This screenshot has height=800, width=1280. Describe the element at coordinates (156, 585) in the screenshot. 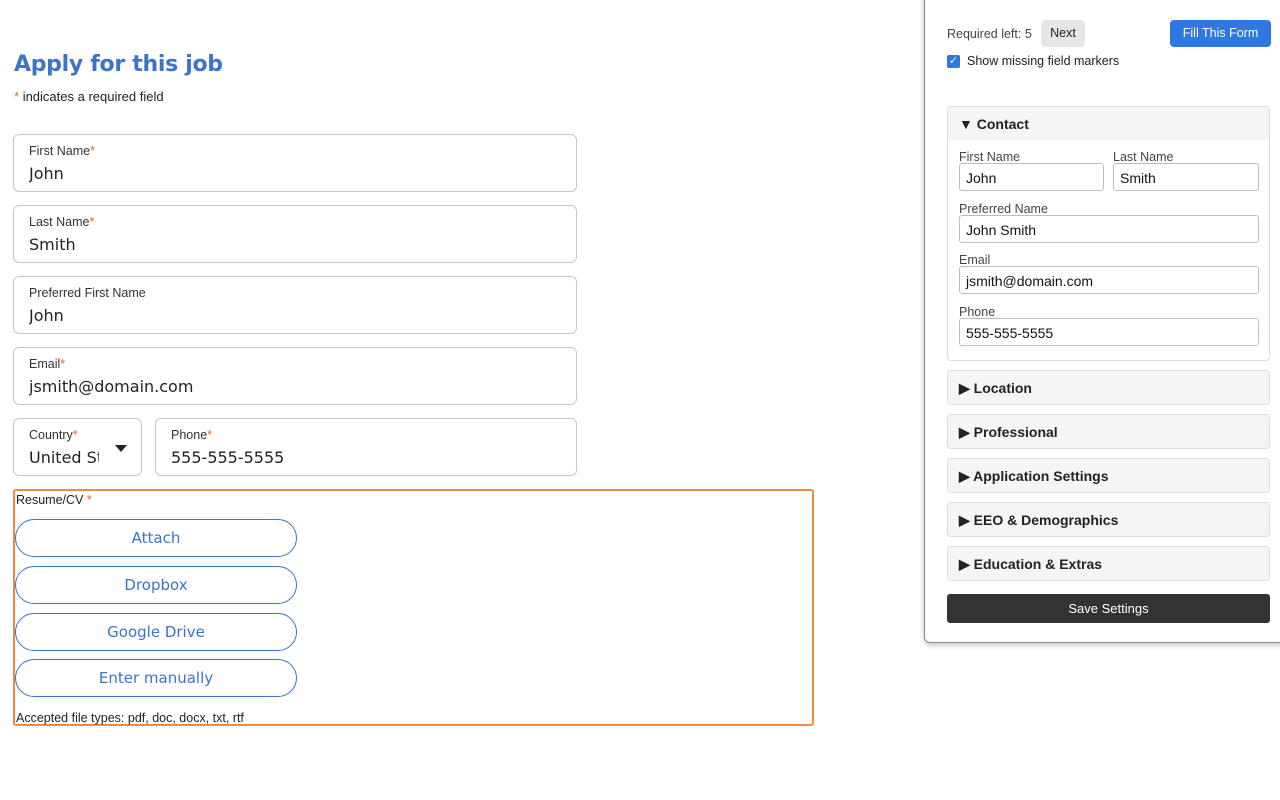

I see `dropbox-button: Dropbox` at that location.